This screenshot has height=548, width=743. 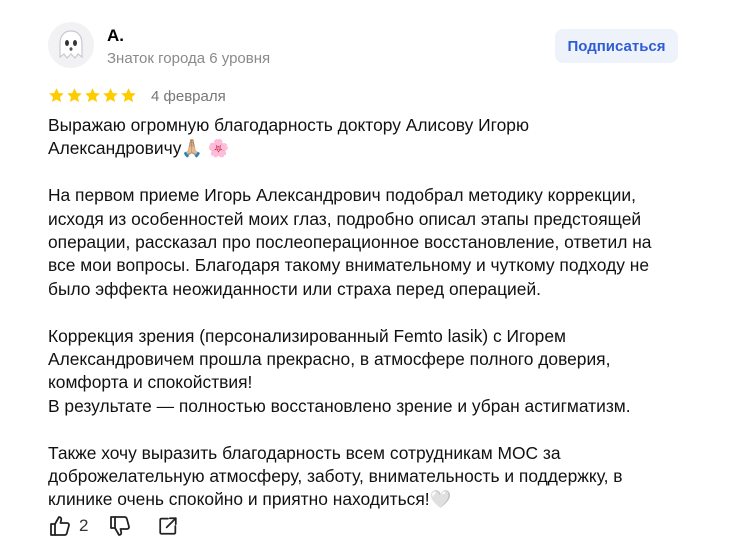 I want to click on review-date: 4 февраля, so click(x=188, y=96).